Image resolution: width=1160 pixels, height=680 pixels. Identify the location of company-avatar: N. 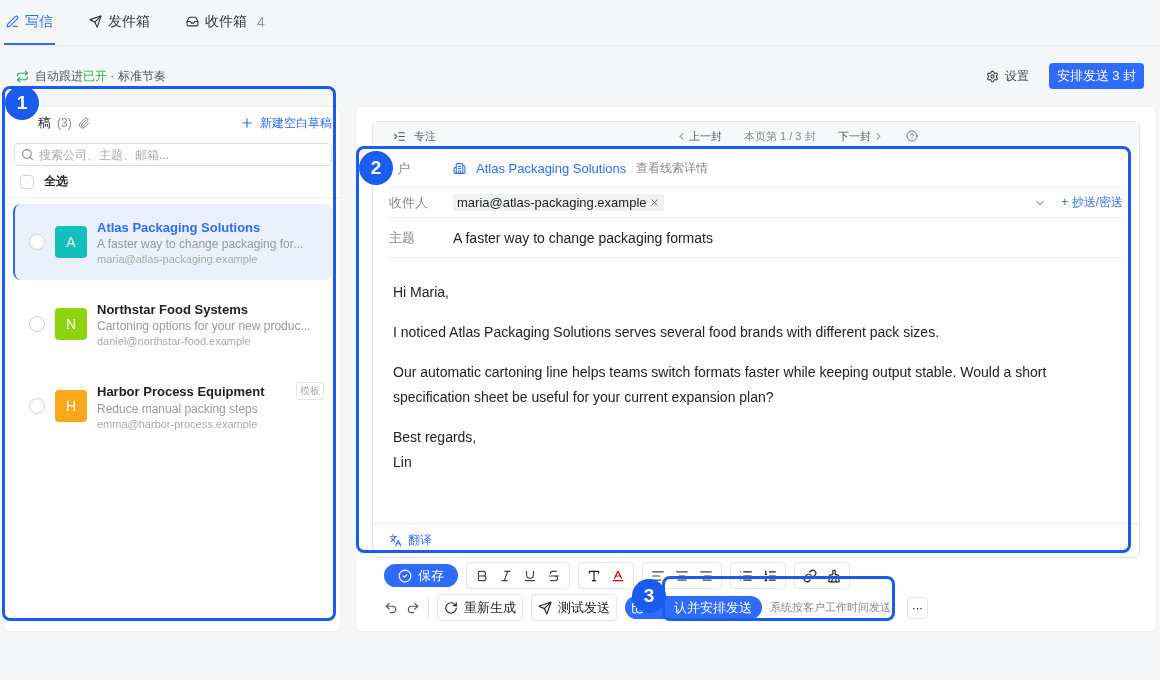
(71, 324).